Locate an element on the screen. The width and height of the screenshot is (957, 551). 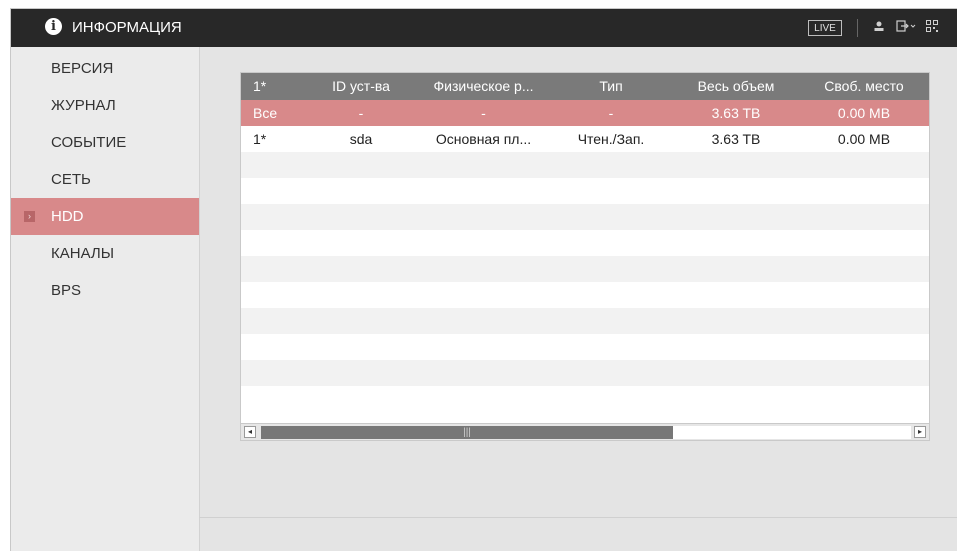
sidebar-item-label: ЖУРНАЛ is located at coordinates (83, 105).